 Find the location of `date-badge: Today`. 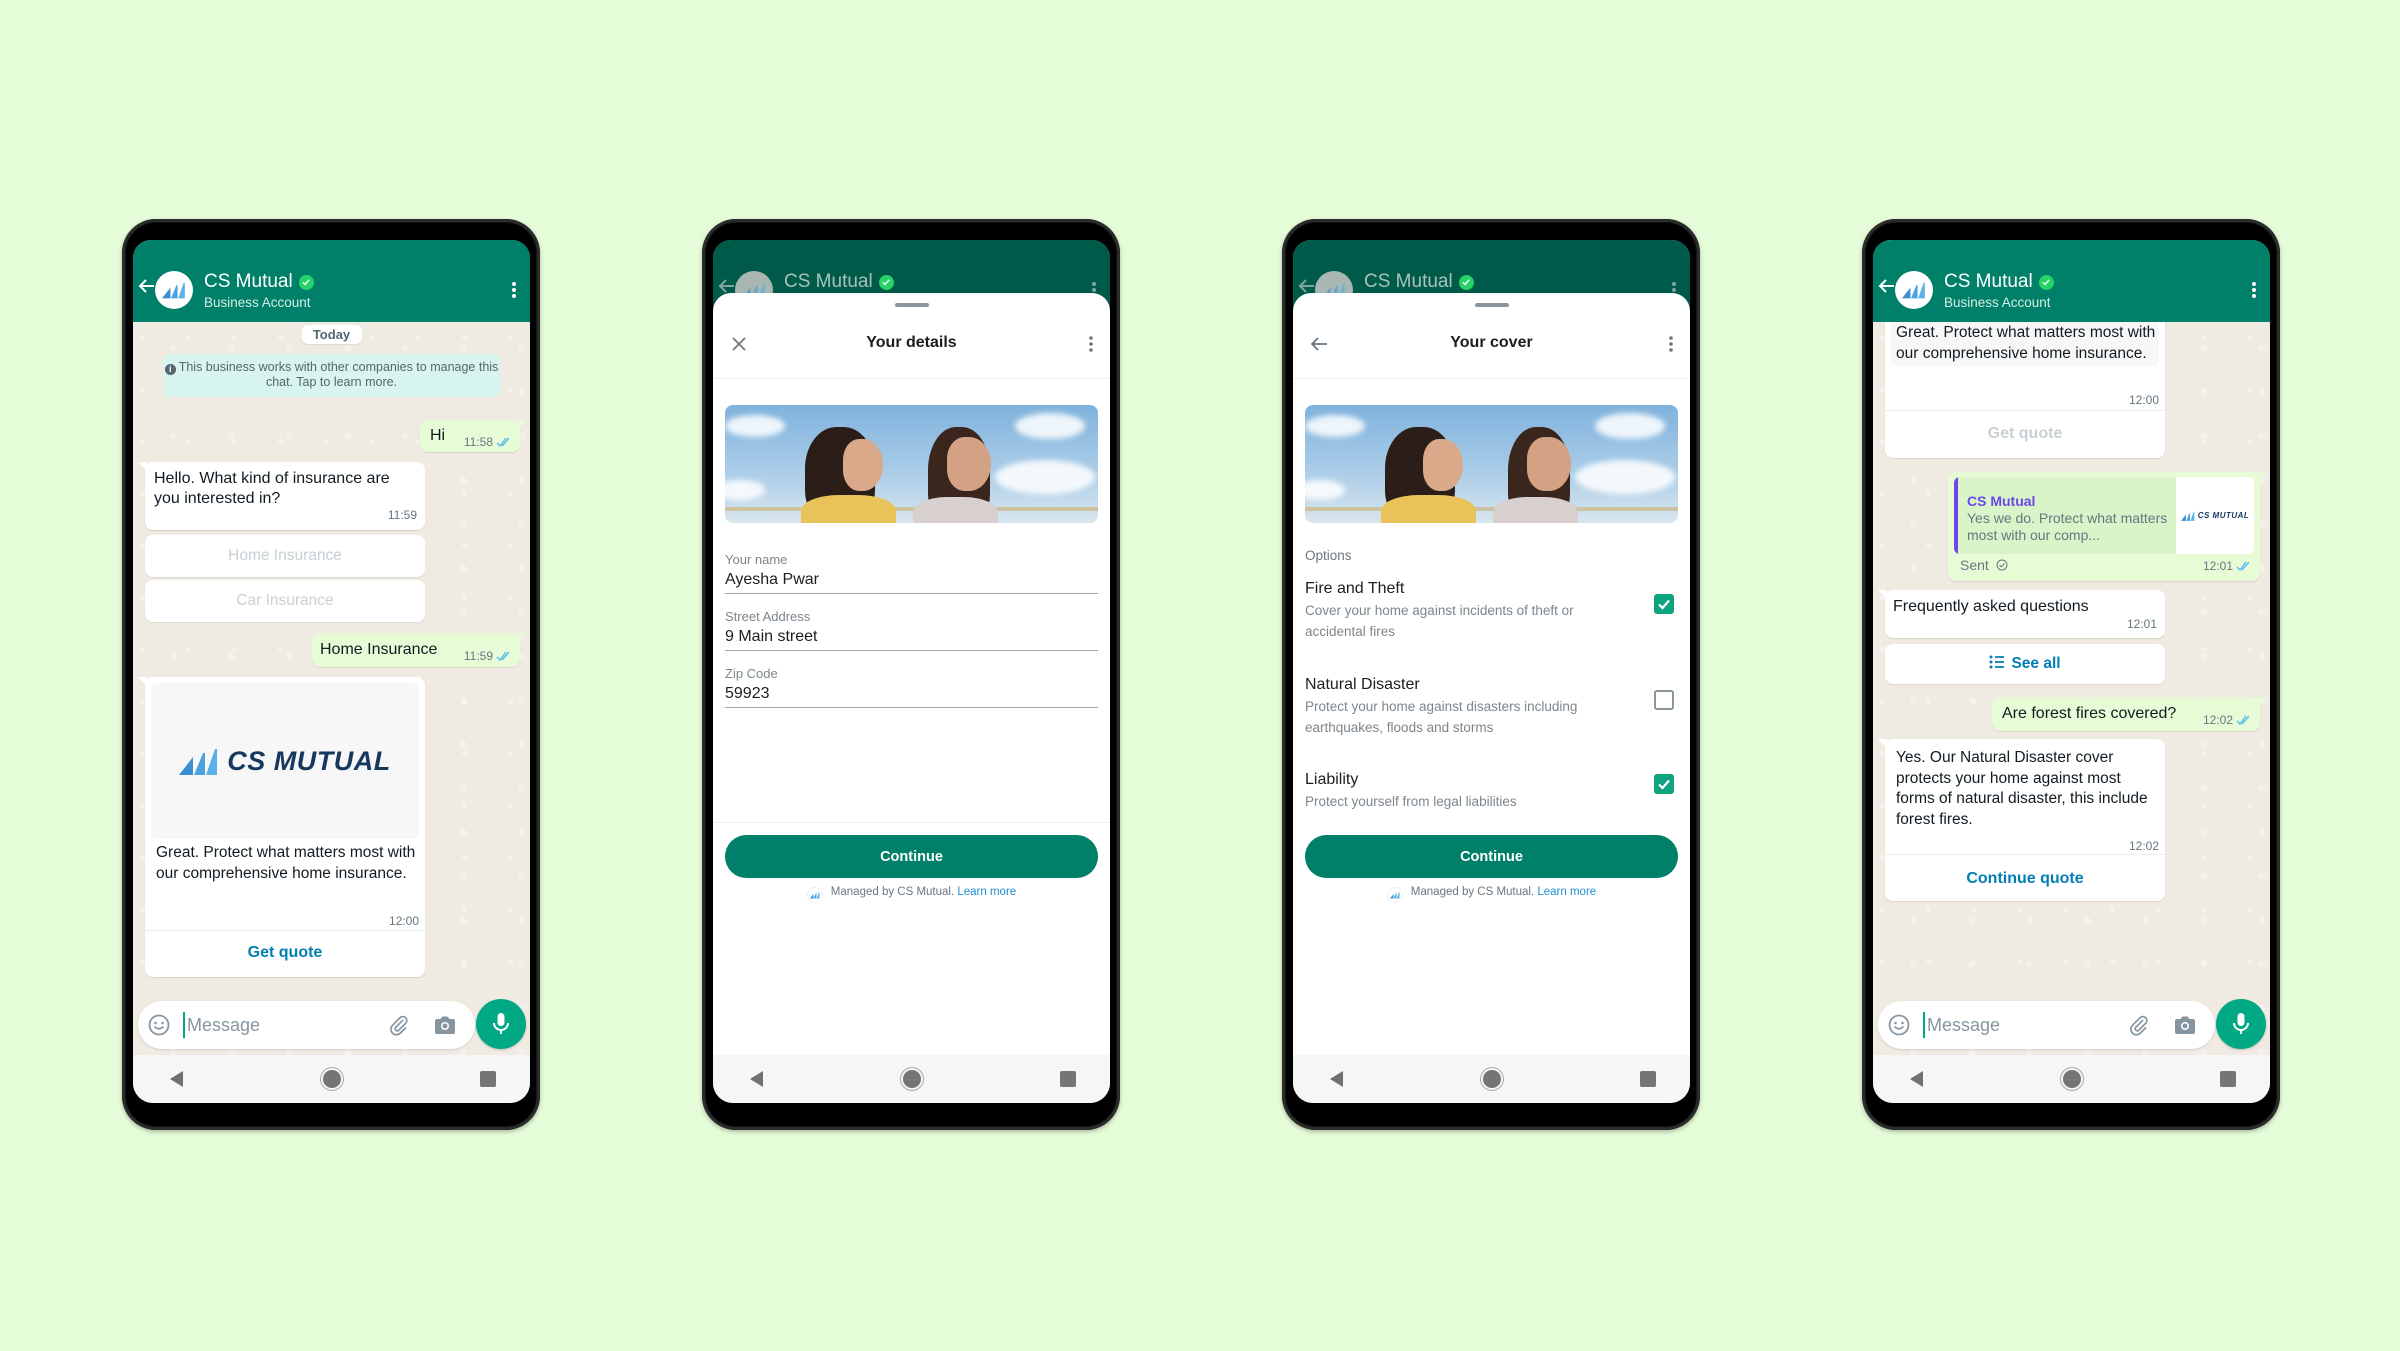

date-badge: Today is located at coordinates (331, 334).